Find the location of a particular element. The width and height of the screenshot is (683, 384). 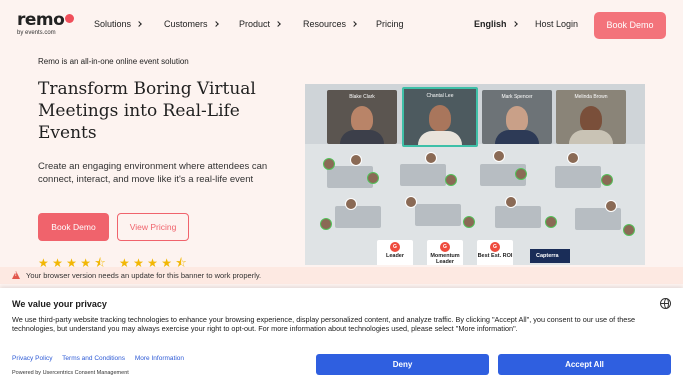

remo-logo: remo by events.com is located at coordinates (46, 23).